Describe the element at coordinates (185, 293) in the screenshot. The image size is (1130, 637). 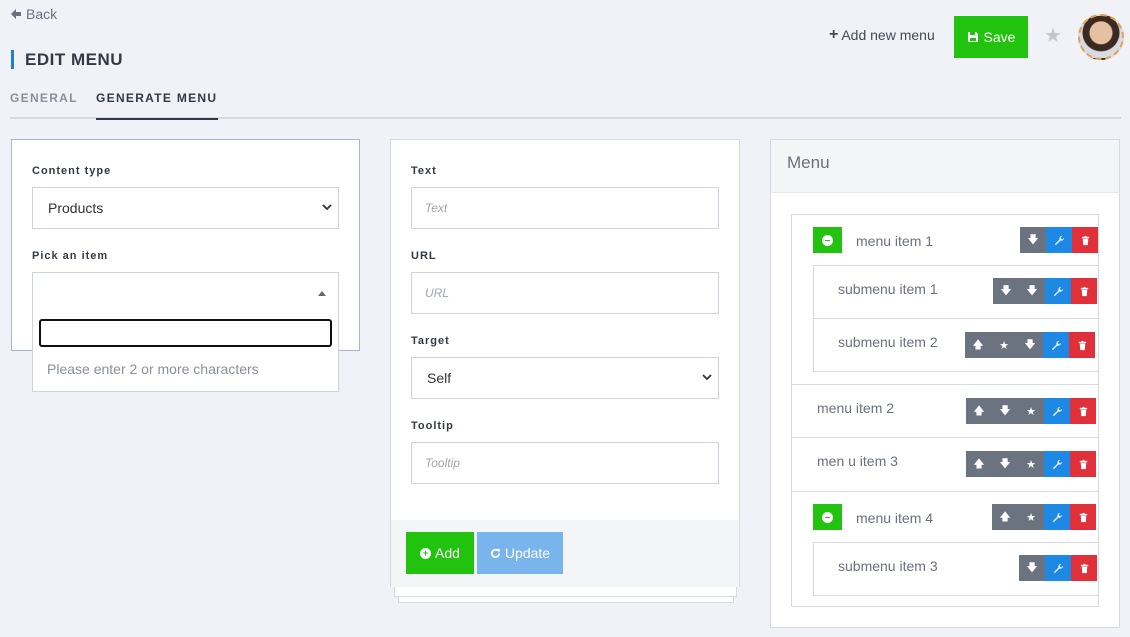
I see `pick-item-select` at that location.